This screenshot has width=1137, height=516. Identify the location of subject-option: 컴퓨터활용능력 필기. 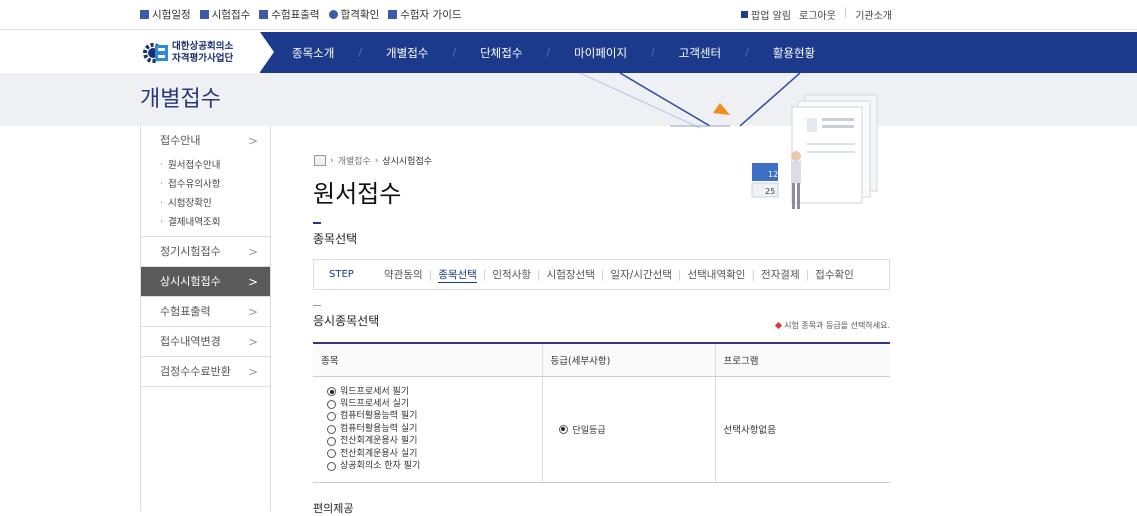
(431, 416).